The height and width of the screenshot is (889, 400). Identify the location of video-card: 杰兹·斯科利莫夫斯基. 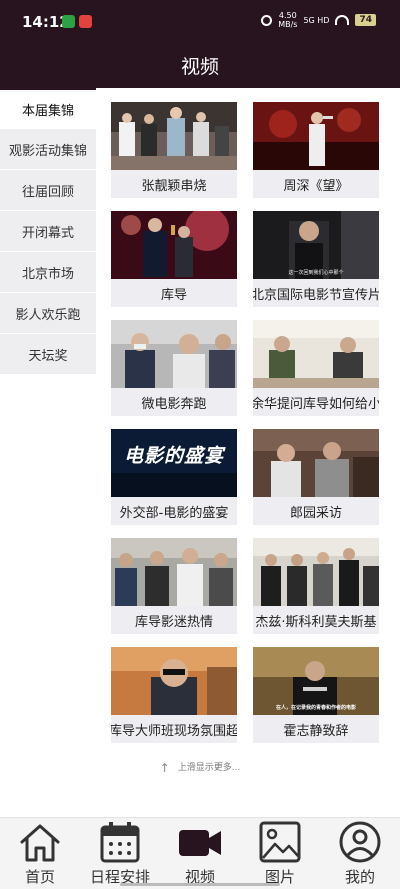
(316, 586).